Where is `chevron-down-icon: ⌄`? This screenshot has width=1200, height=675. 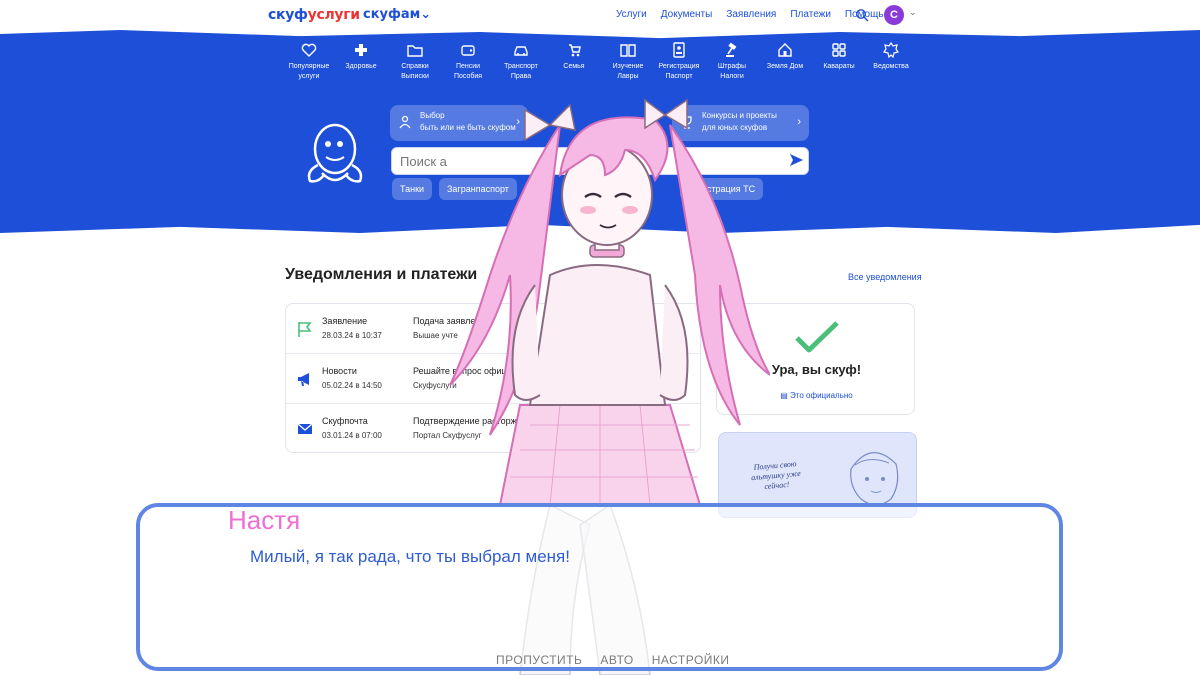 chevron-down-icon: ⌄ is located at coordinates (913, 13).